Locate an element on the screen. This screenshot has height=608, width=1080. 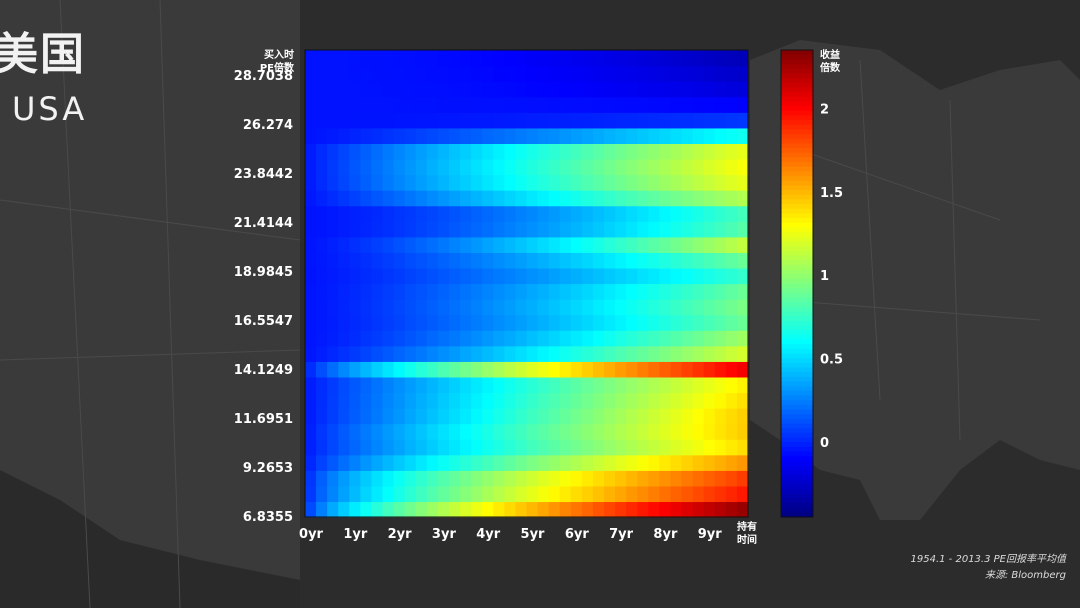
colorbar-title-line1: 收益 is located at coordinates (830, 54).